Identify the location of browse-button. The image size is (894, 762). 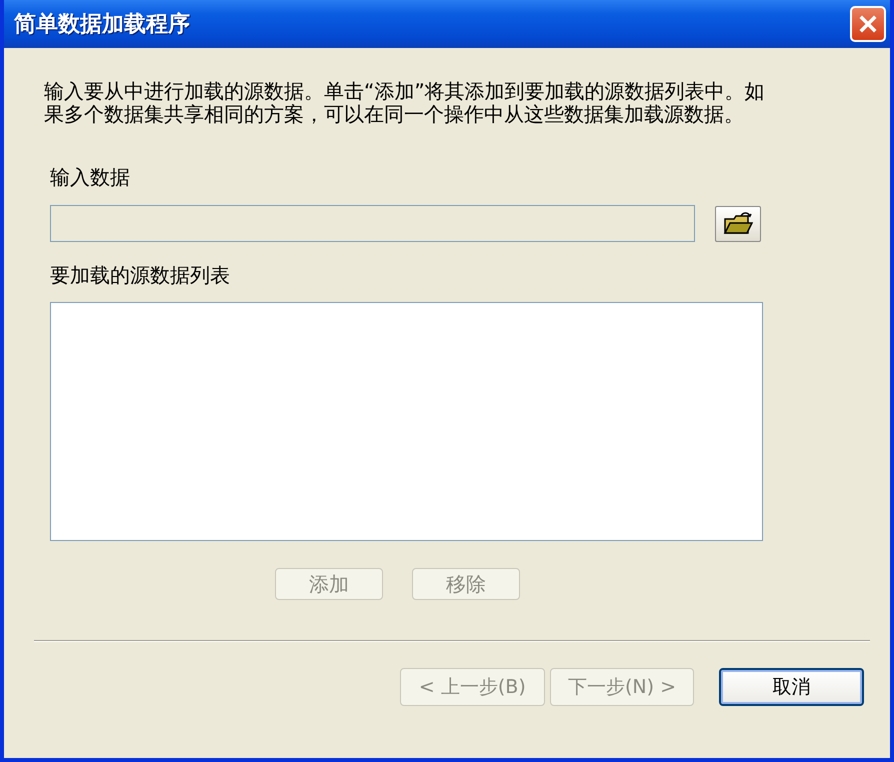
(738, 224).